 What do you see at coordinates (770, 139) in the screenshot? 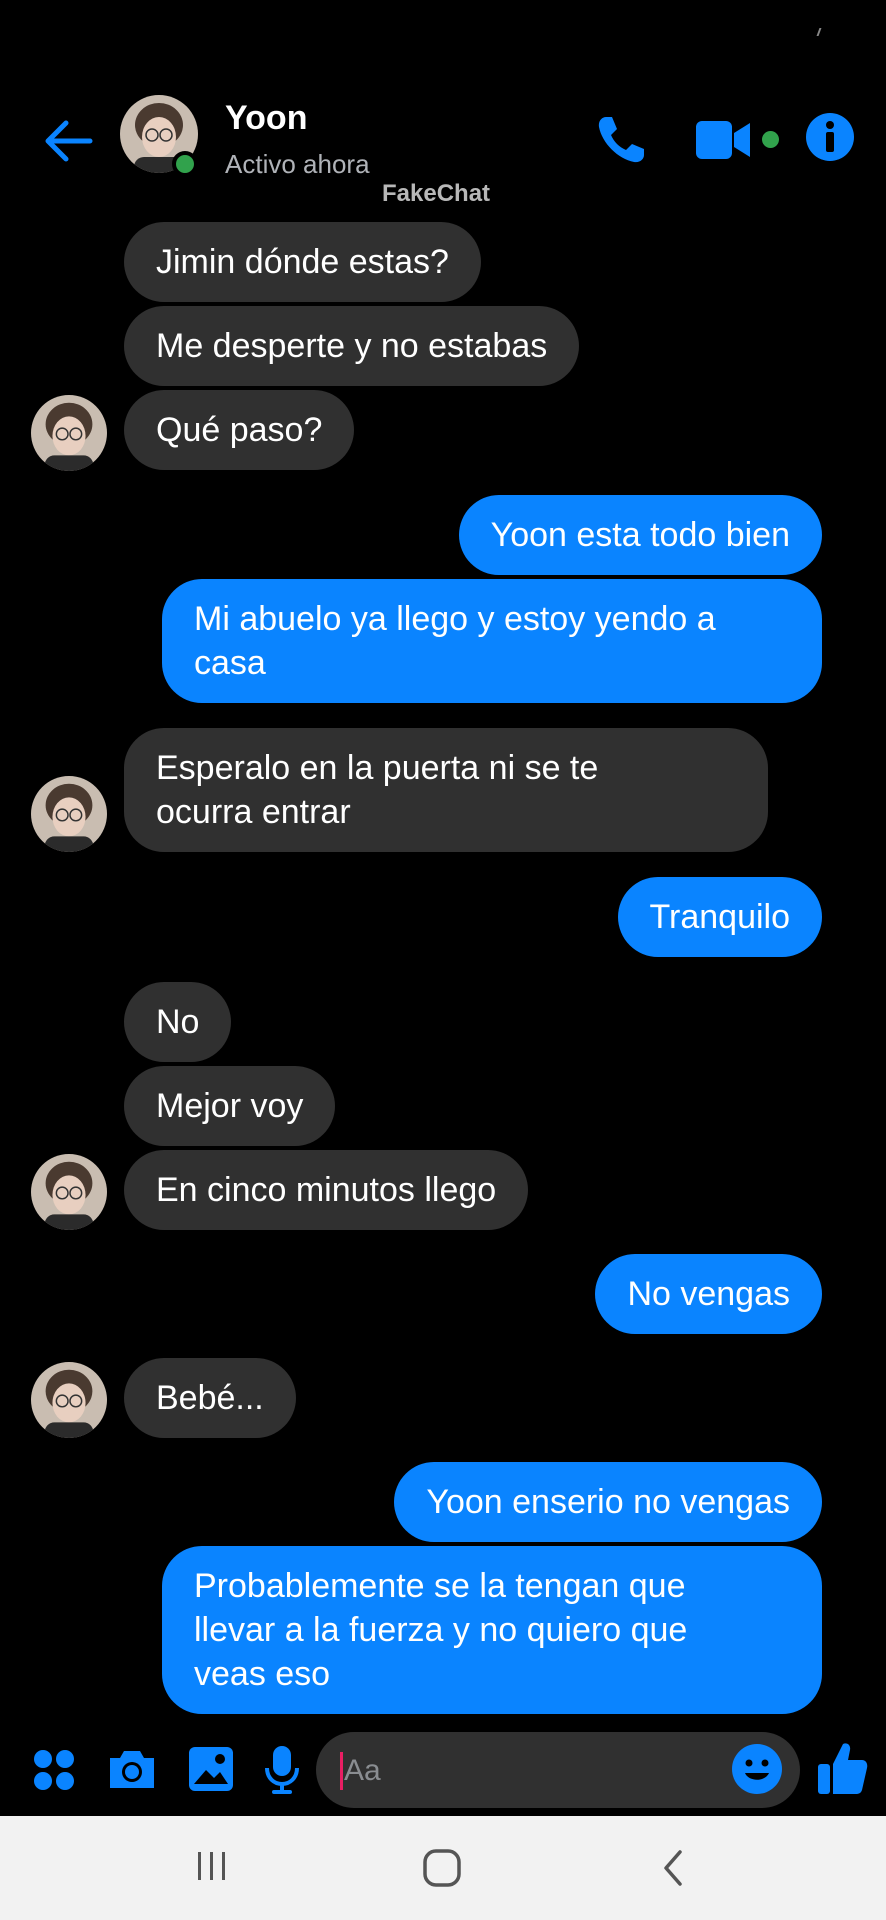
I see `video-online-indicator` at bounding box center [770, 139].